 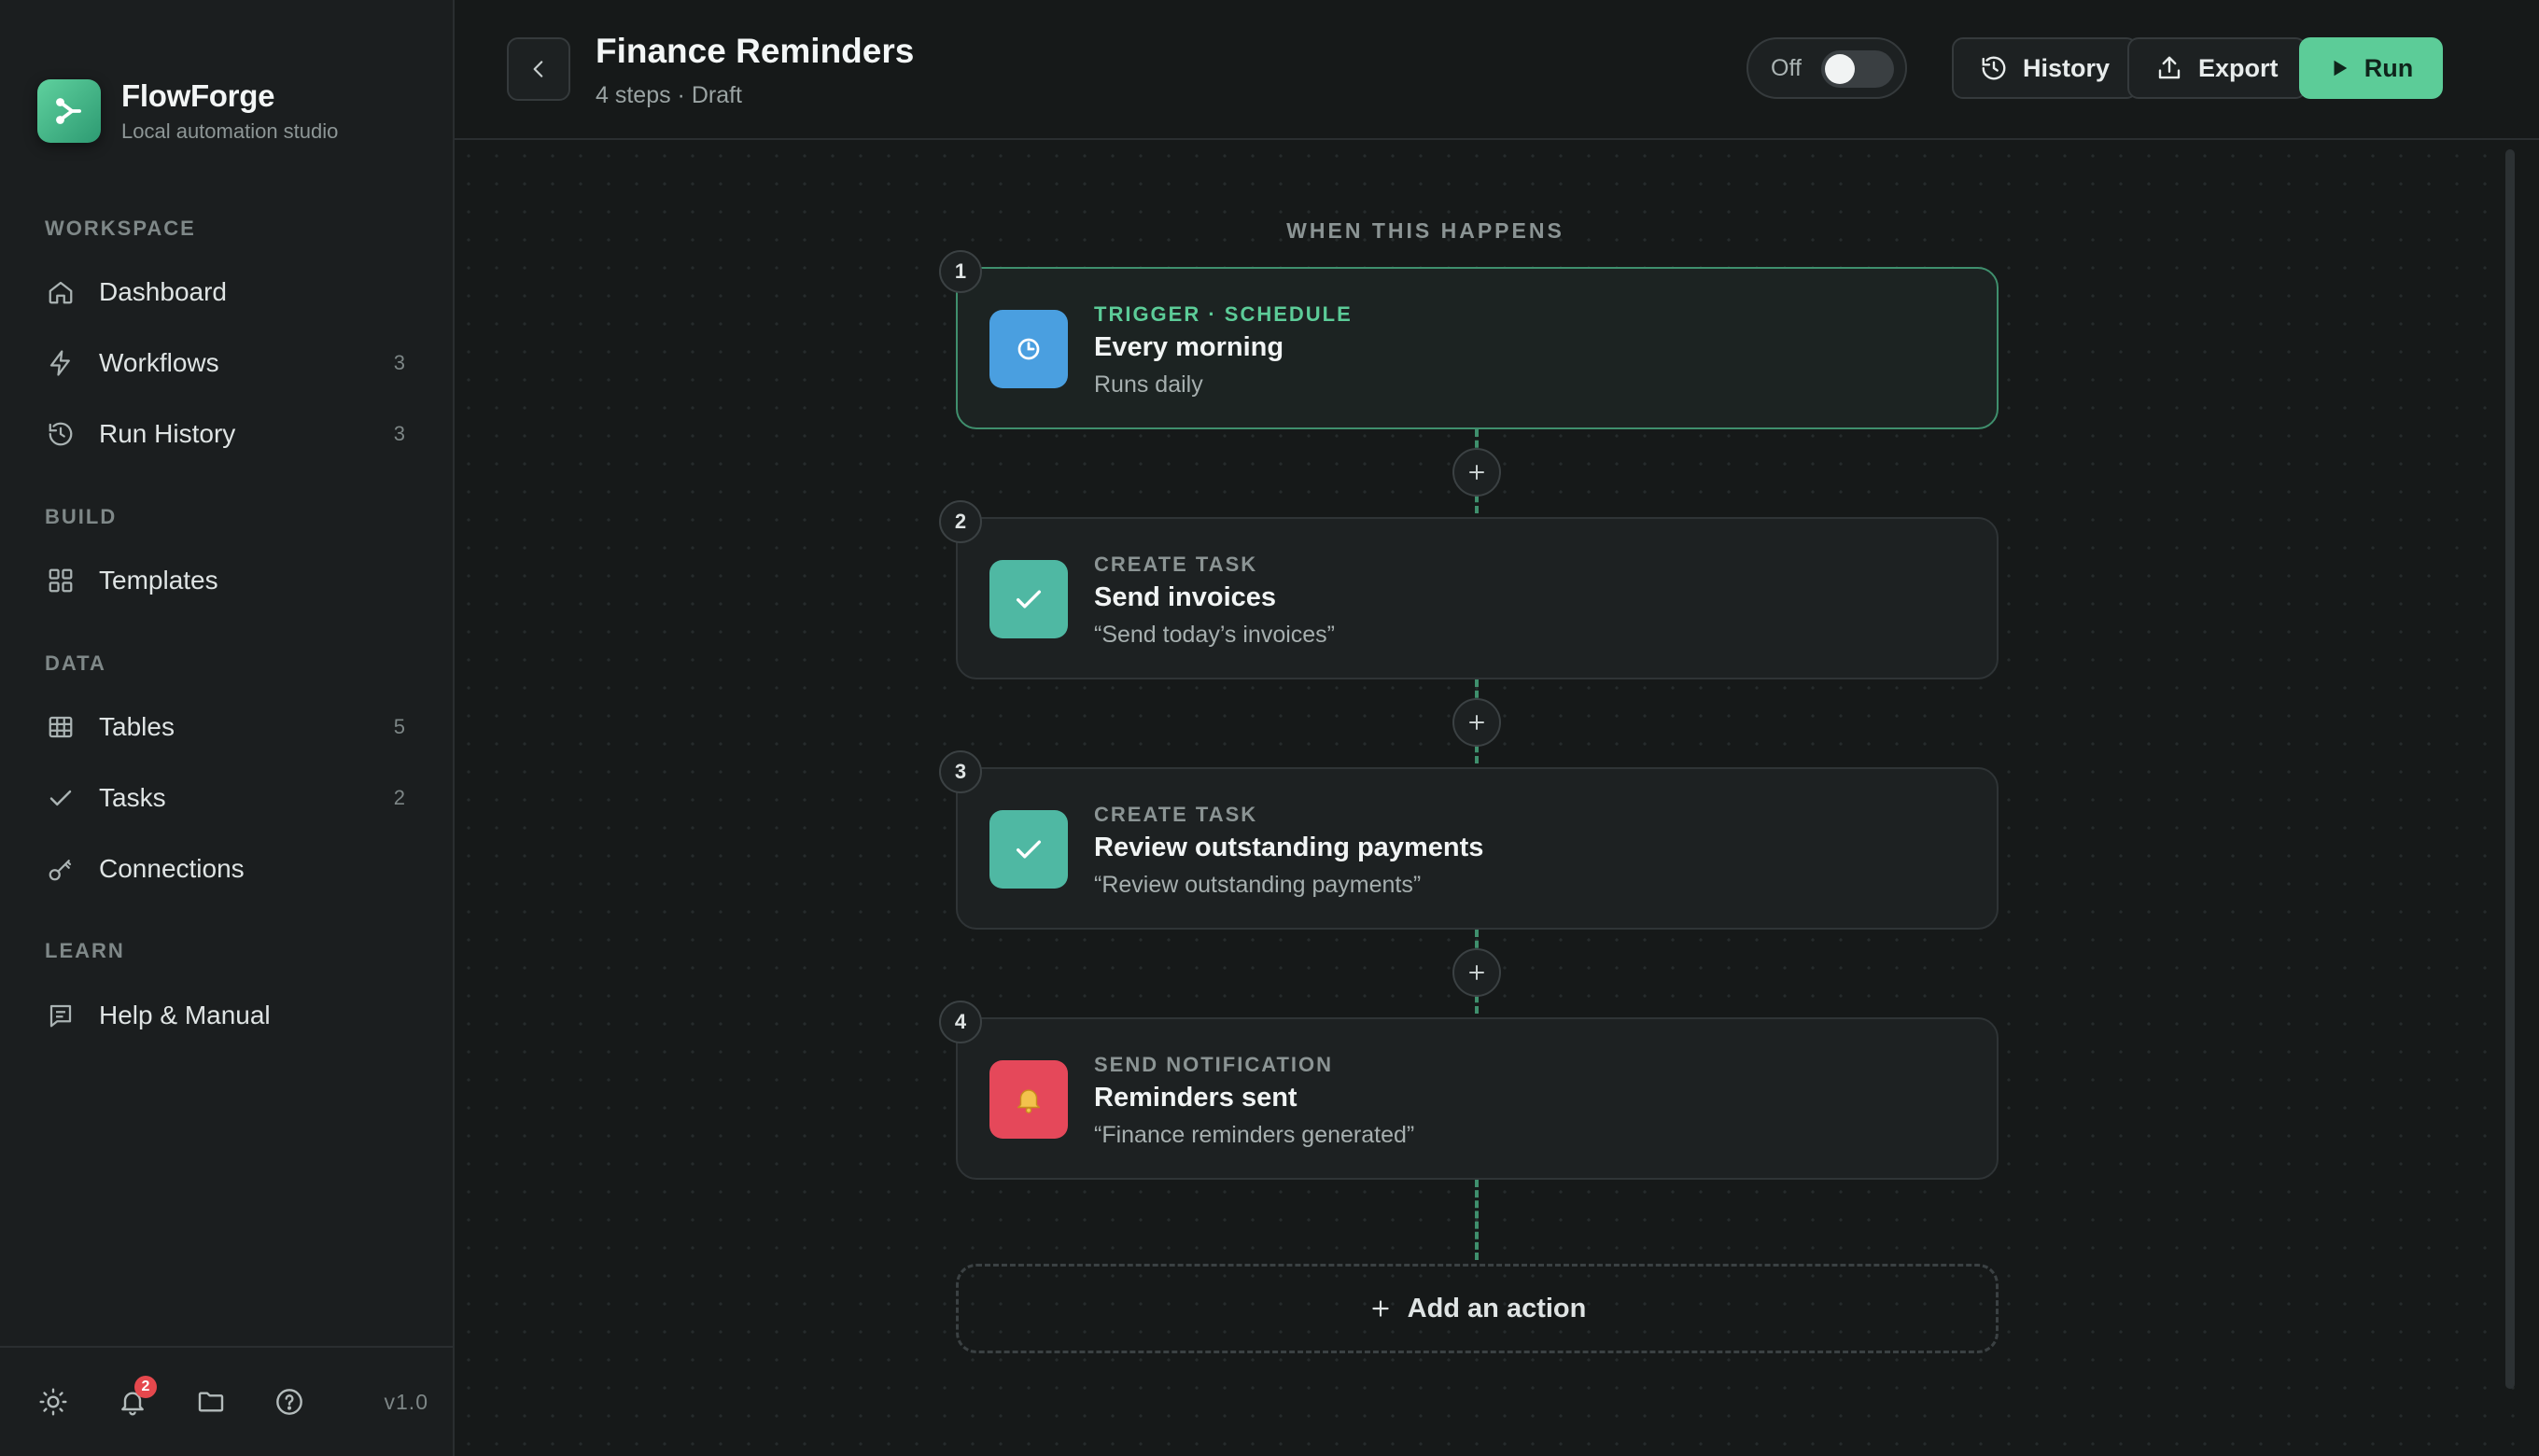 I want to click on table-icon, so click(x=61, y=727).